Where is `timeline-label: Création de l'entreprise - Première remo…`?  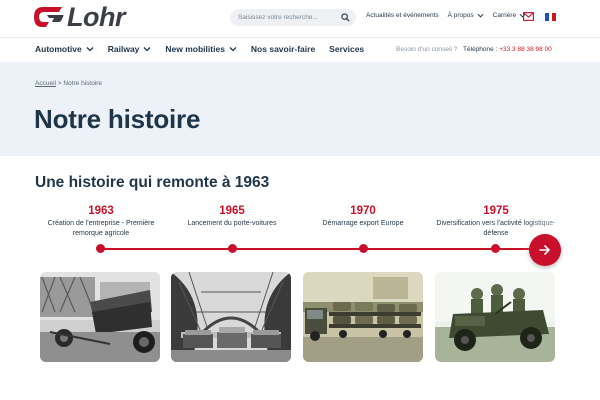 timeline-label: Création de l'entreprise - Première remo… is located at coordinates (101, 228).